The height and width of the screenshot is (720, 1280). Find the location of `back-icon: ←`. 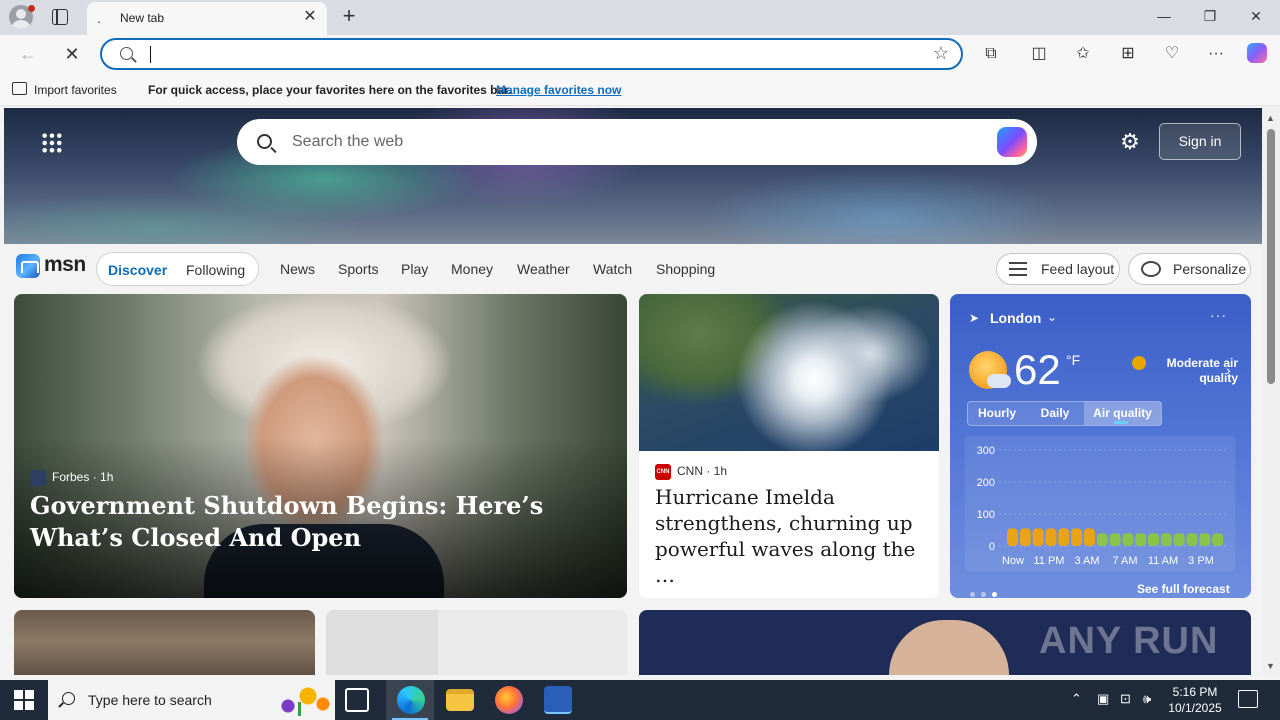

back-icon: ← is located at coordinates (28, 54).